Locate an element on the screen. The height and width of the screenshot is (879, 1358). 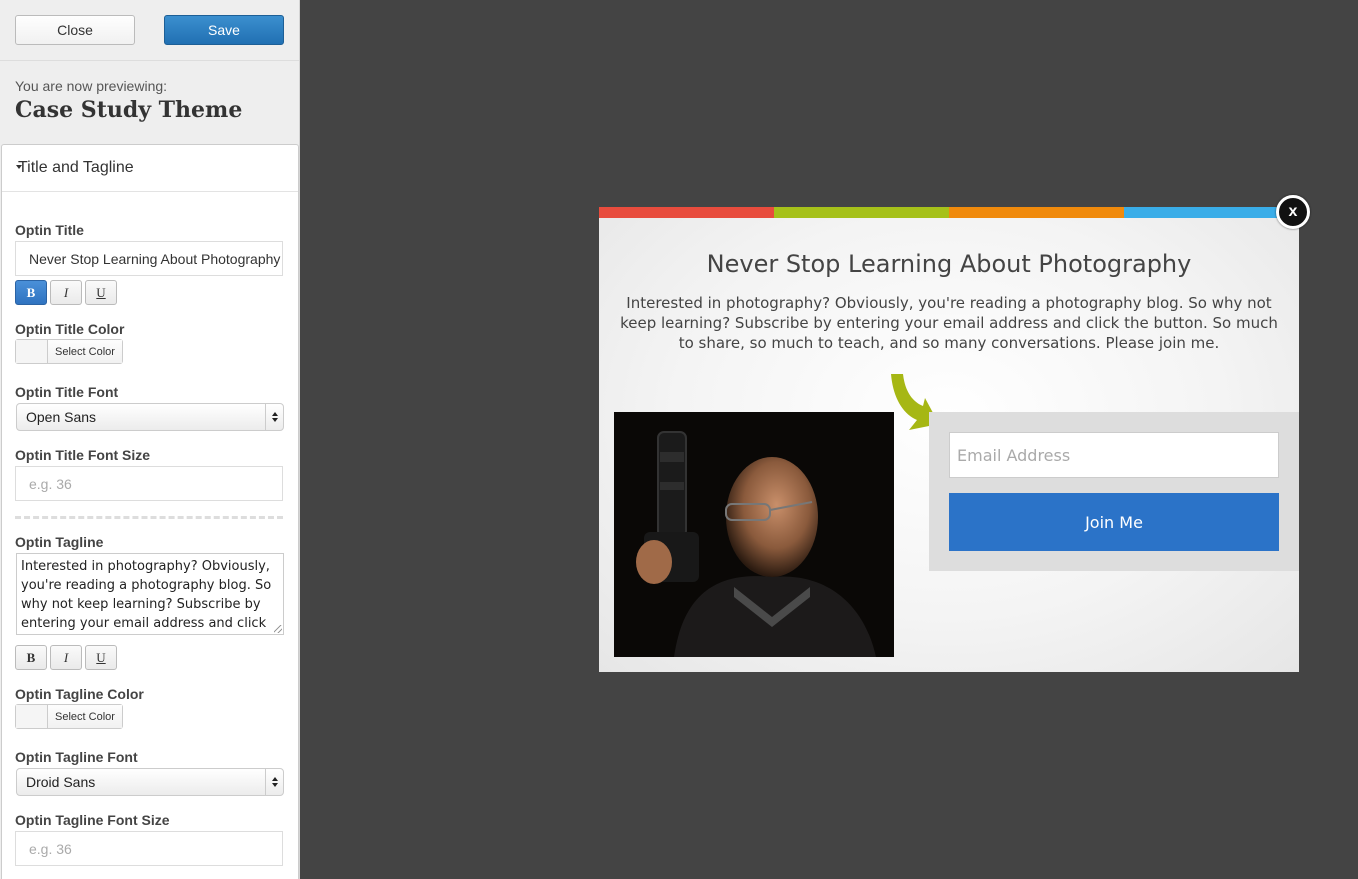
join-button: Join Me is located at coordinates (1114, 522).